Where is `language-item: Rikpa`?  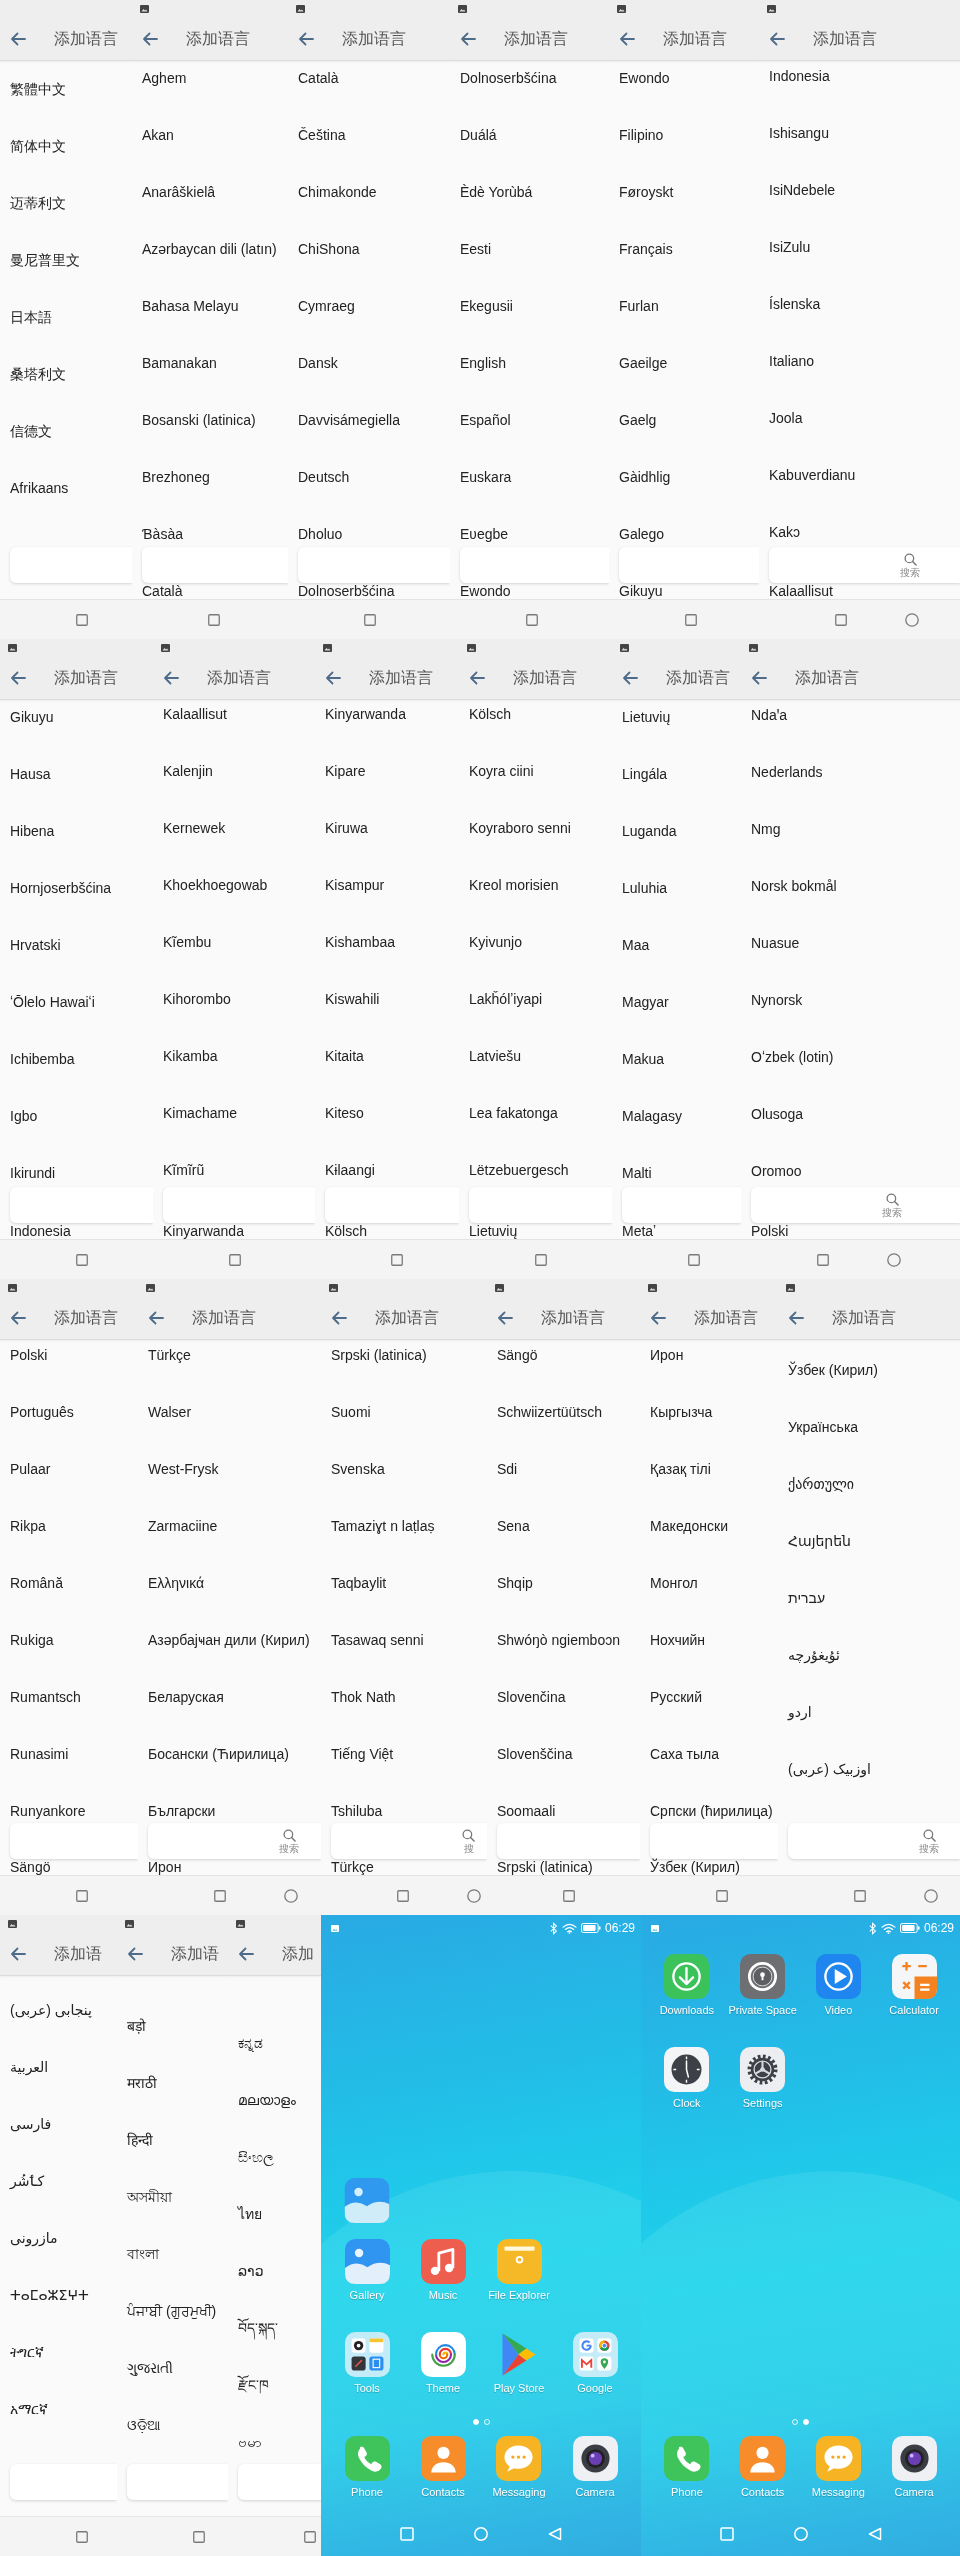 language-item: Rikpa is located at coordinates (28, 1526).